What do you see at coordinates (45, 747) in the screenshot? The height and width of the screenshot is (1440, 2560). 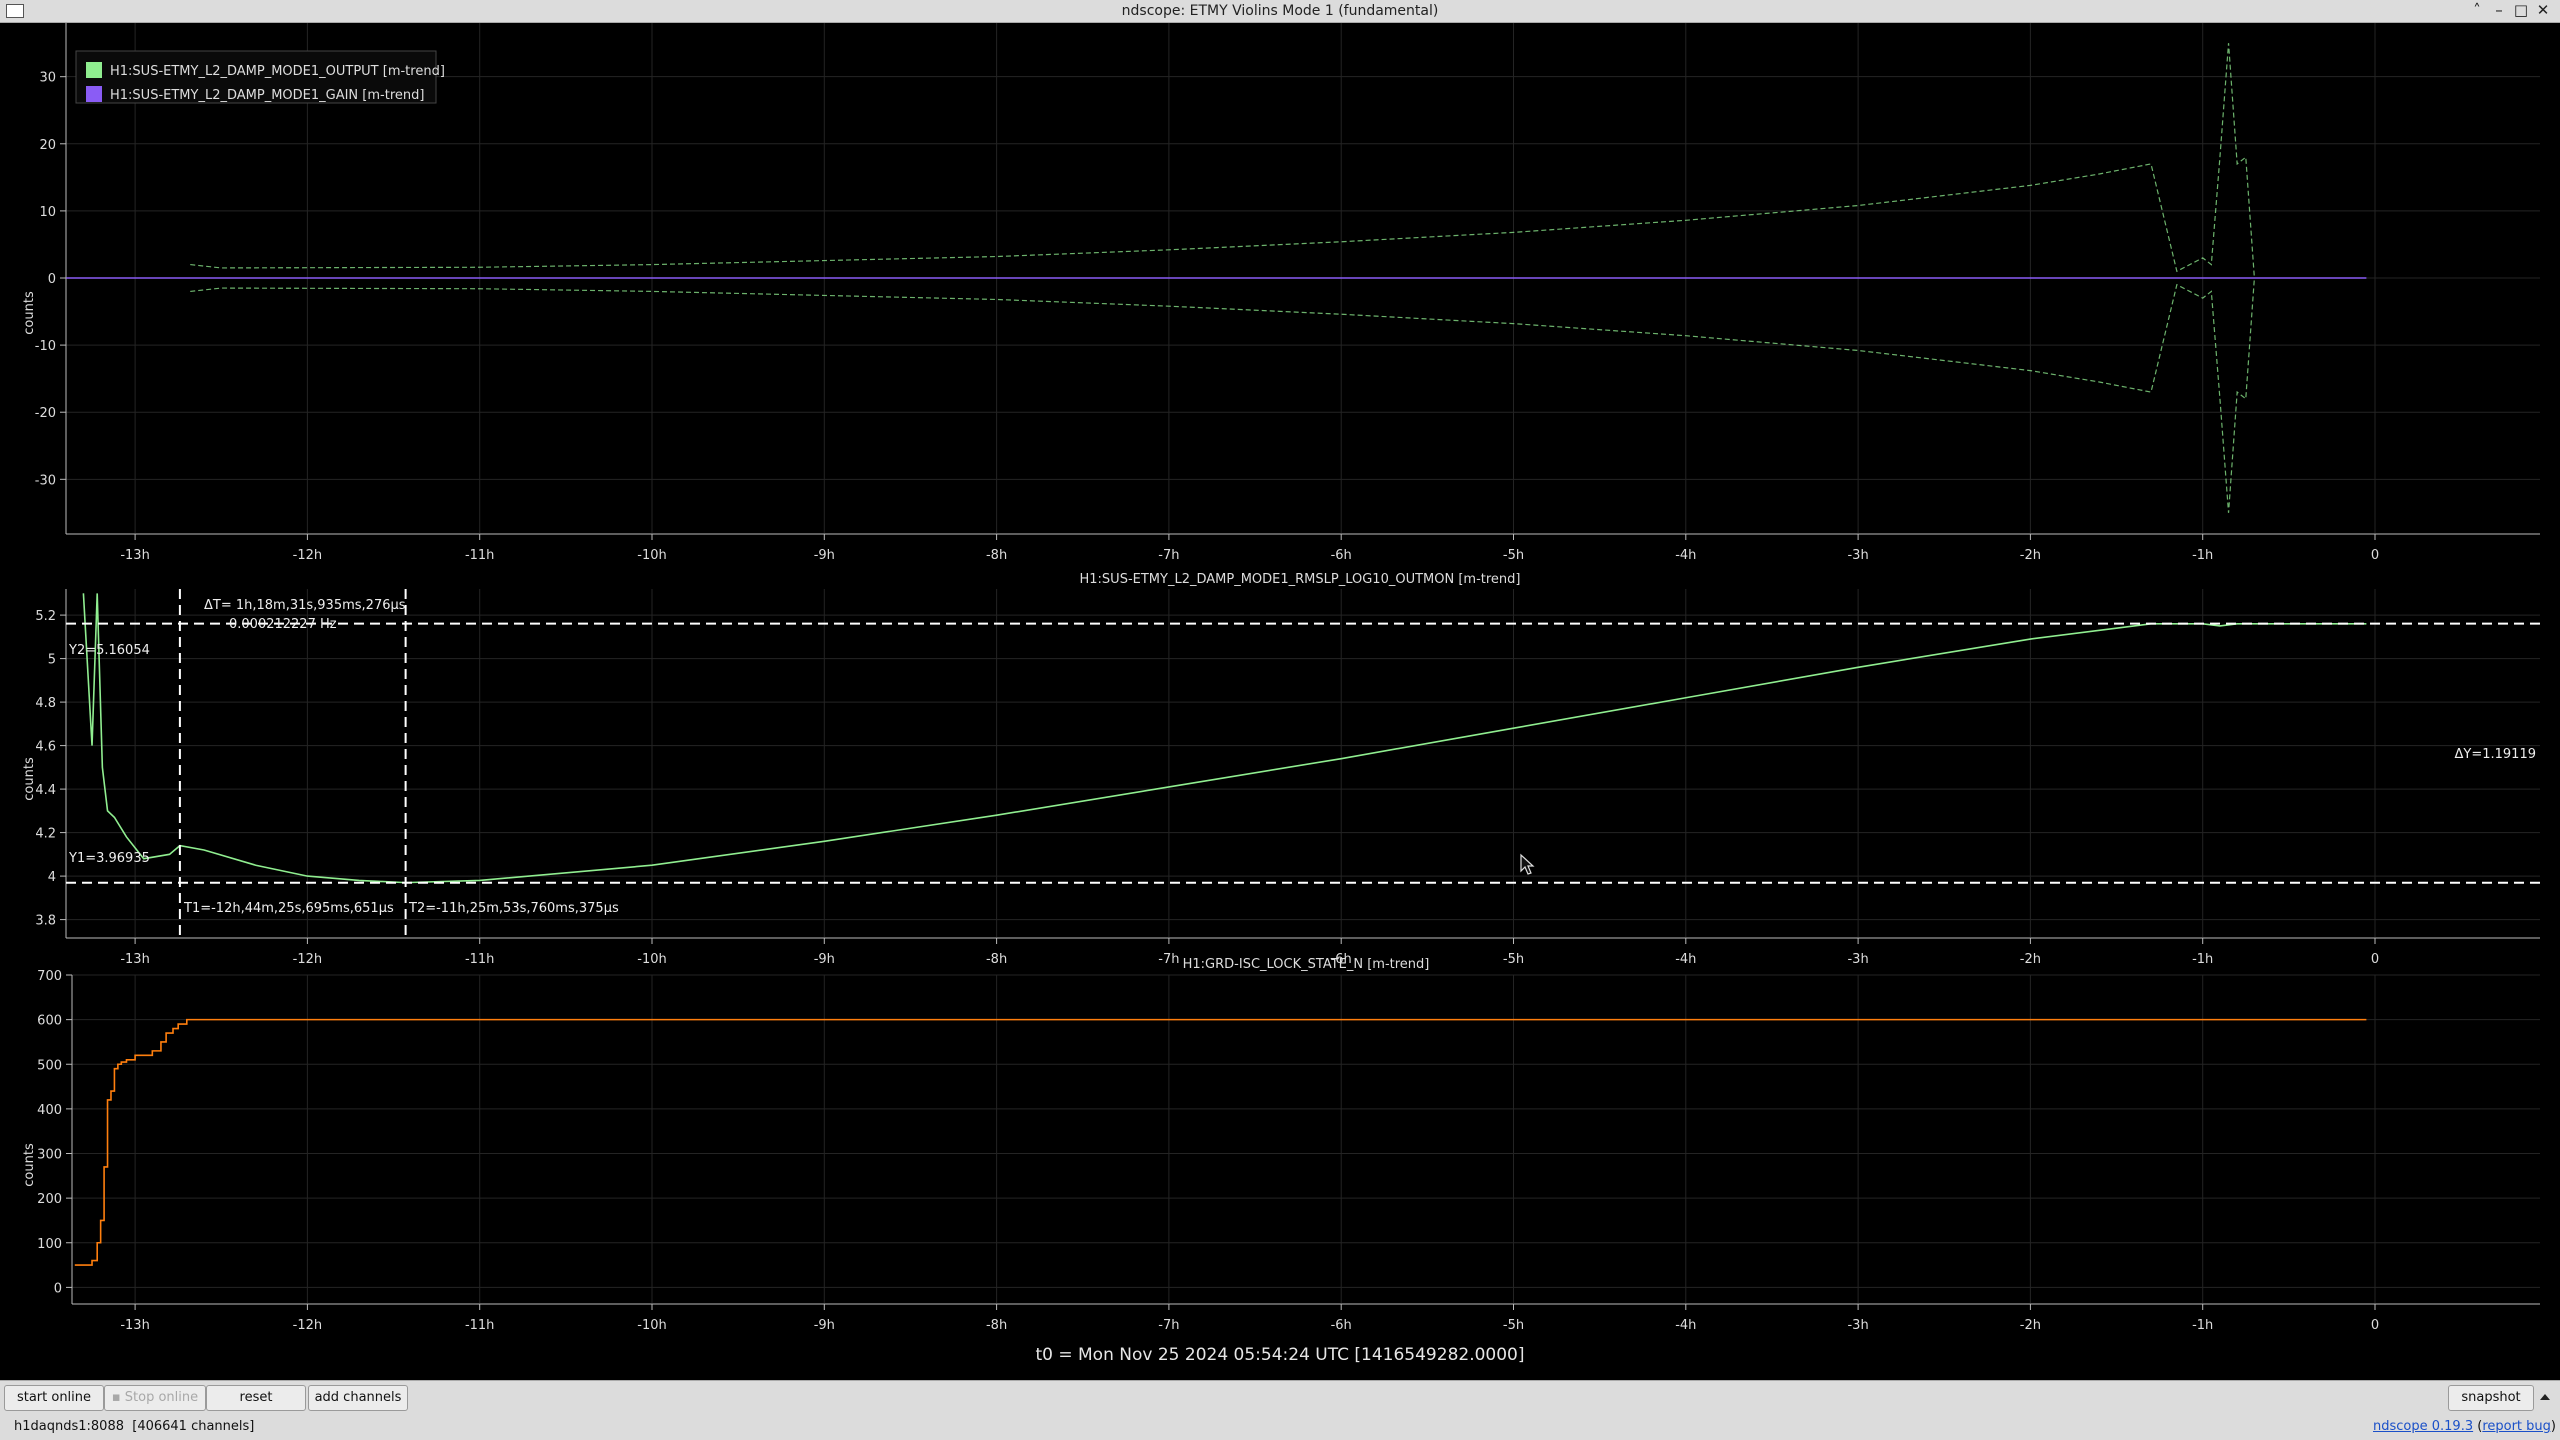 I see `y-tick-label: 4.6` at bounding box center [45, 747].